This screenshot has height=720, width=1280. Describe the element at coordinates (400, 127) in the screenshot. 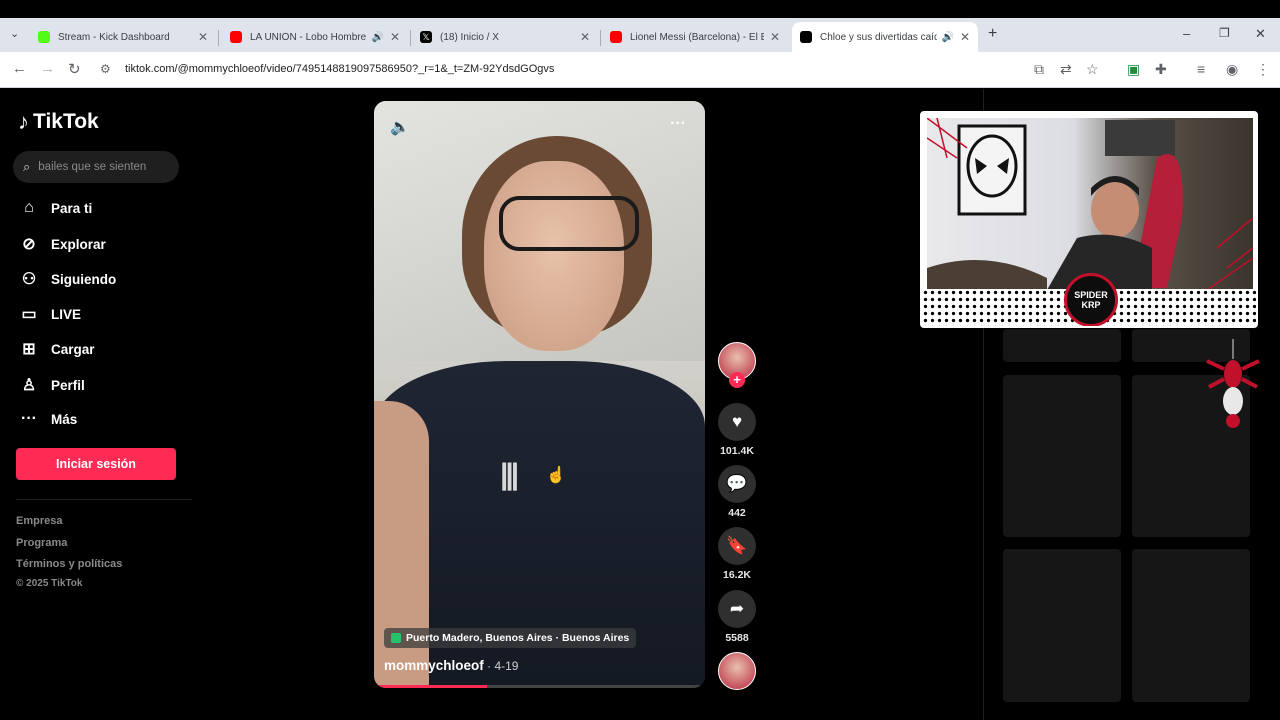

I see `volume-icon: 🔈` at that location.